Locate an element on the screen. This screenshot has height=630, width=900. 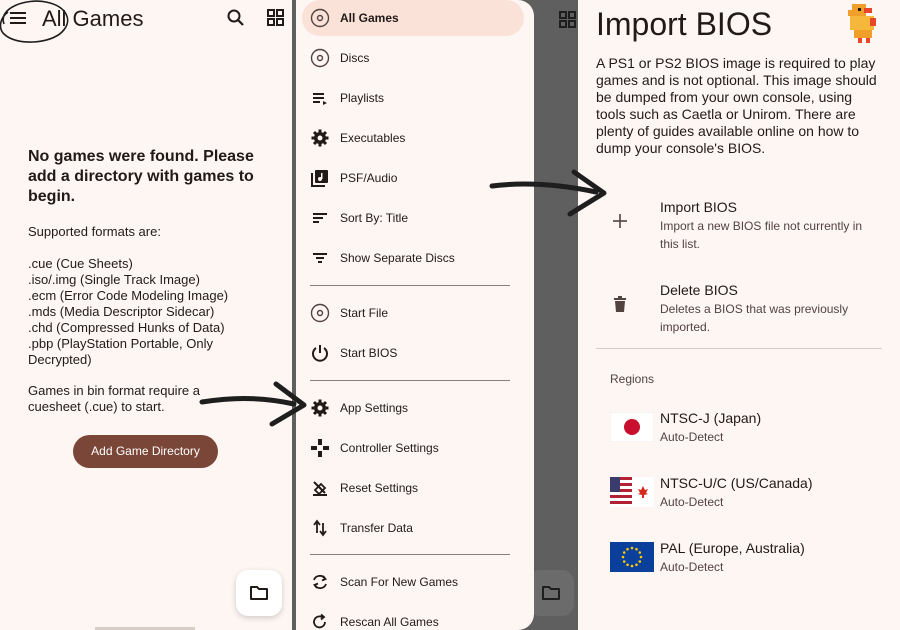
region-item-ntsc-j: NTSC-J (Japan) Auto-Detect is located at coordinates (745, 432).